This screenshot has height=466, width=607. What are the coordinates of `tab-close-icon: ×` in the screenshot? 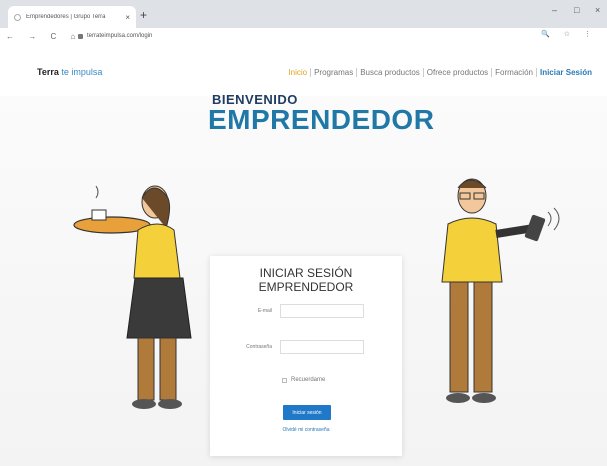 It's located at (127, 17).